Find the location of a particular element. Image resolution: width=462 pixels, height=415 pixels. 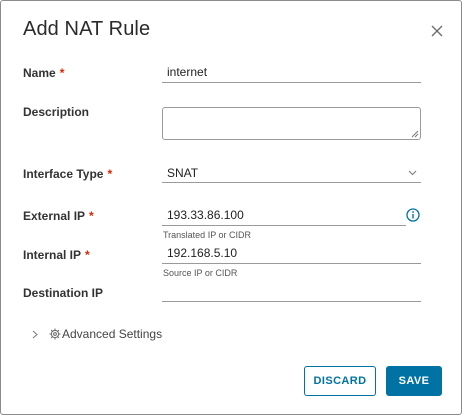

internal-ip-helper: Source IP or CIDR is located at coordinates (200, 273).